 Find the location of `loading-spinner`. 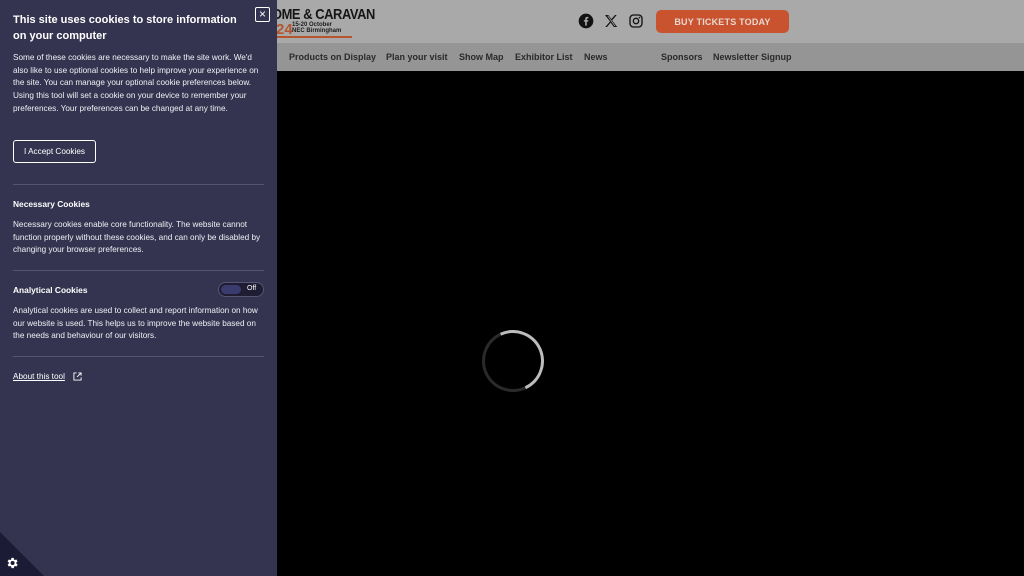

loading-spinner is located at coordinates (513, 361).